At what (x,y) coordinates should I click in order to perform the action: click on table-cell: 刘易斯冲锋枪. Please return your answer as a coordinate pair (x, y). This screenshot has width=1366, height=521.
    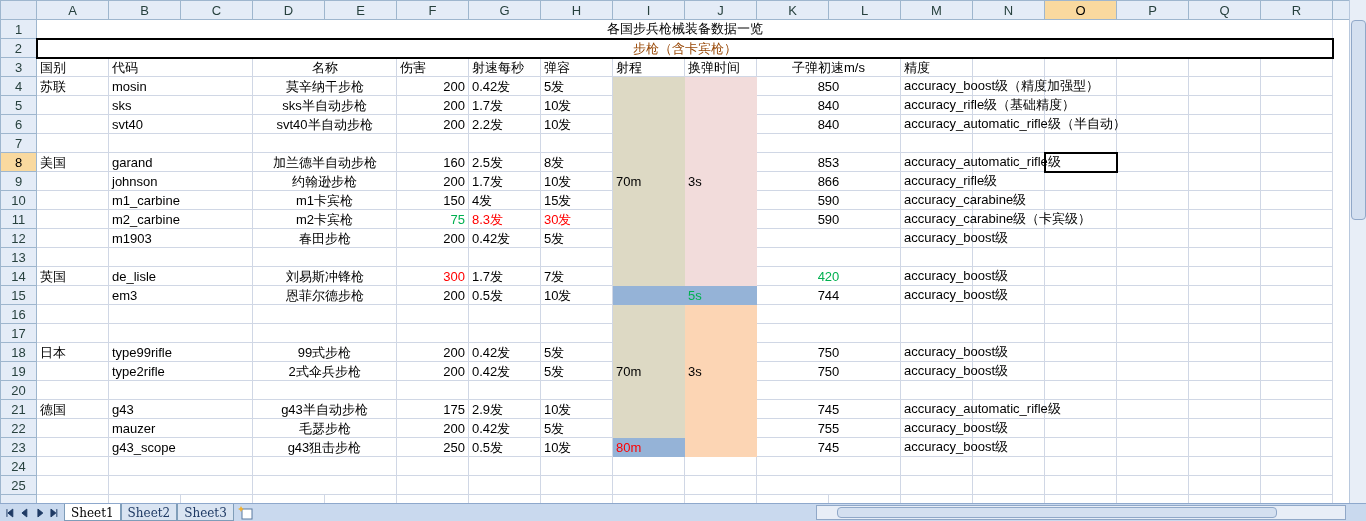
    Looking at the image, I should click on (324, 276).